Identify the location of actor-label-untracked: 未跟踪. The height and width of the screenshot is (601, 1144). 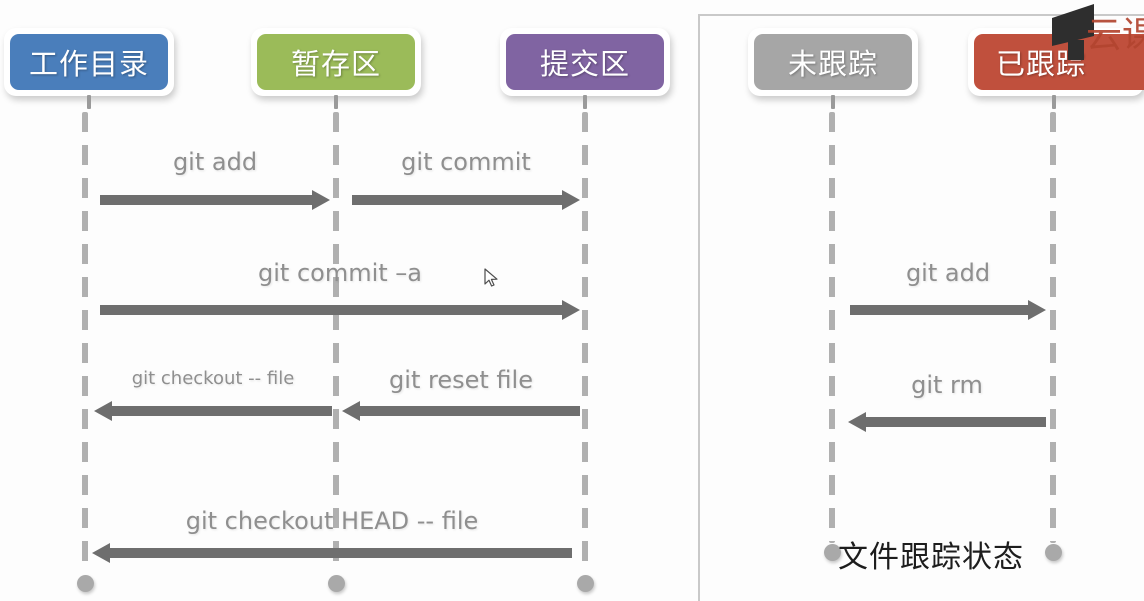
(833, 62).